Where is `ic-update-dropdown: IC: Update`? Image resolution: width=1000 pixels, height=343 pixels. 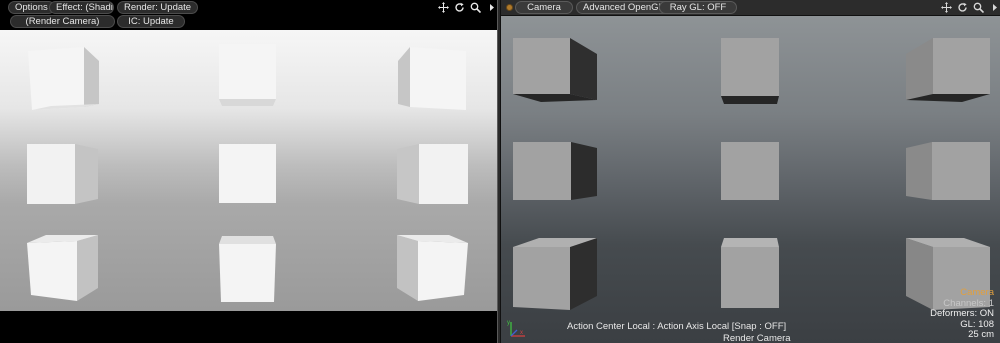 ic-update-dropdown: IC: Update is located at coordinates (151, 21).